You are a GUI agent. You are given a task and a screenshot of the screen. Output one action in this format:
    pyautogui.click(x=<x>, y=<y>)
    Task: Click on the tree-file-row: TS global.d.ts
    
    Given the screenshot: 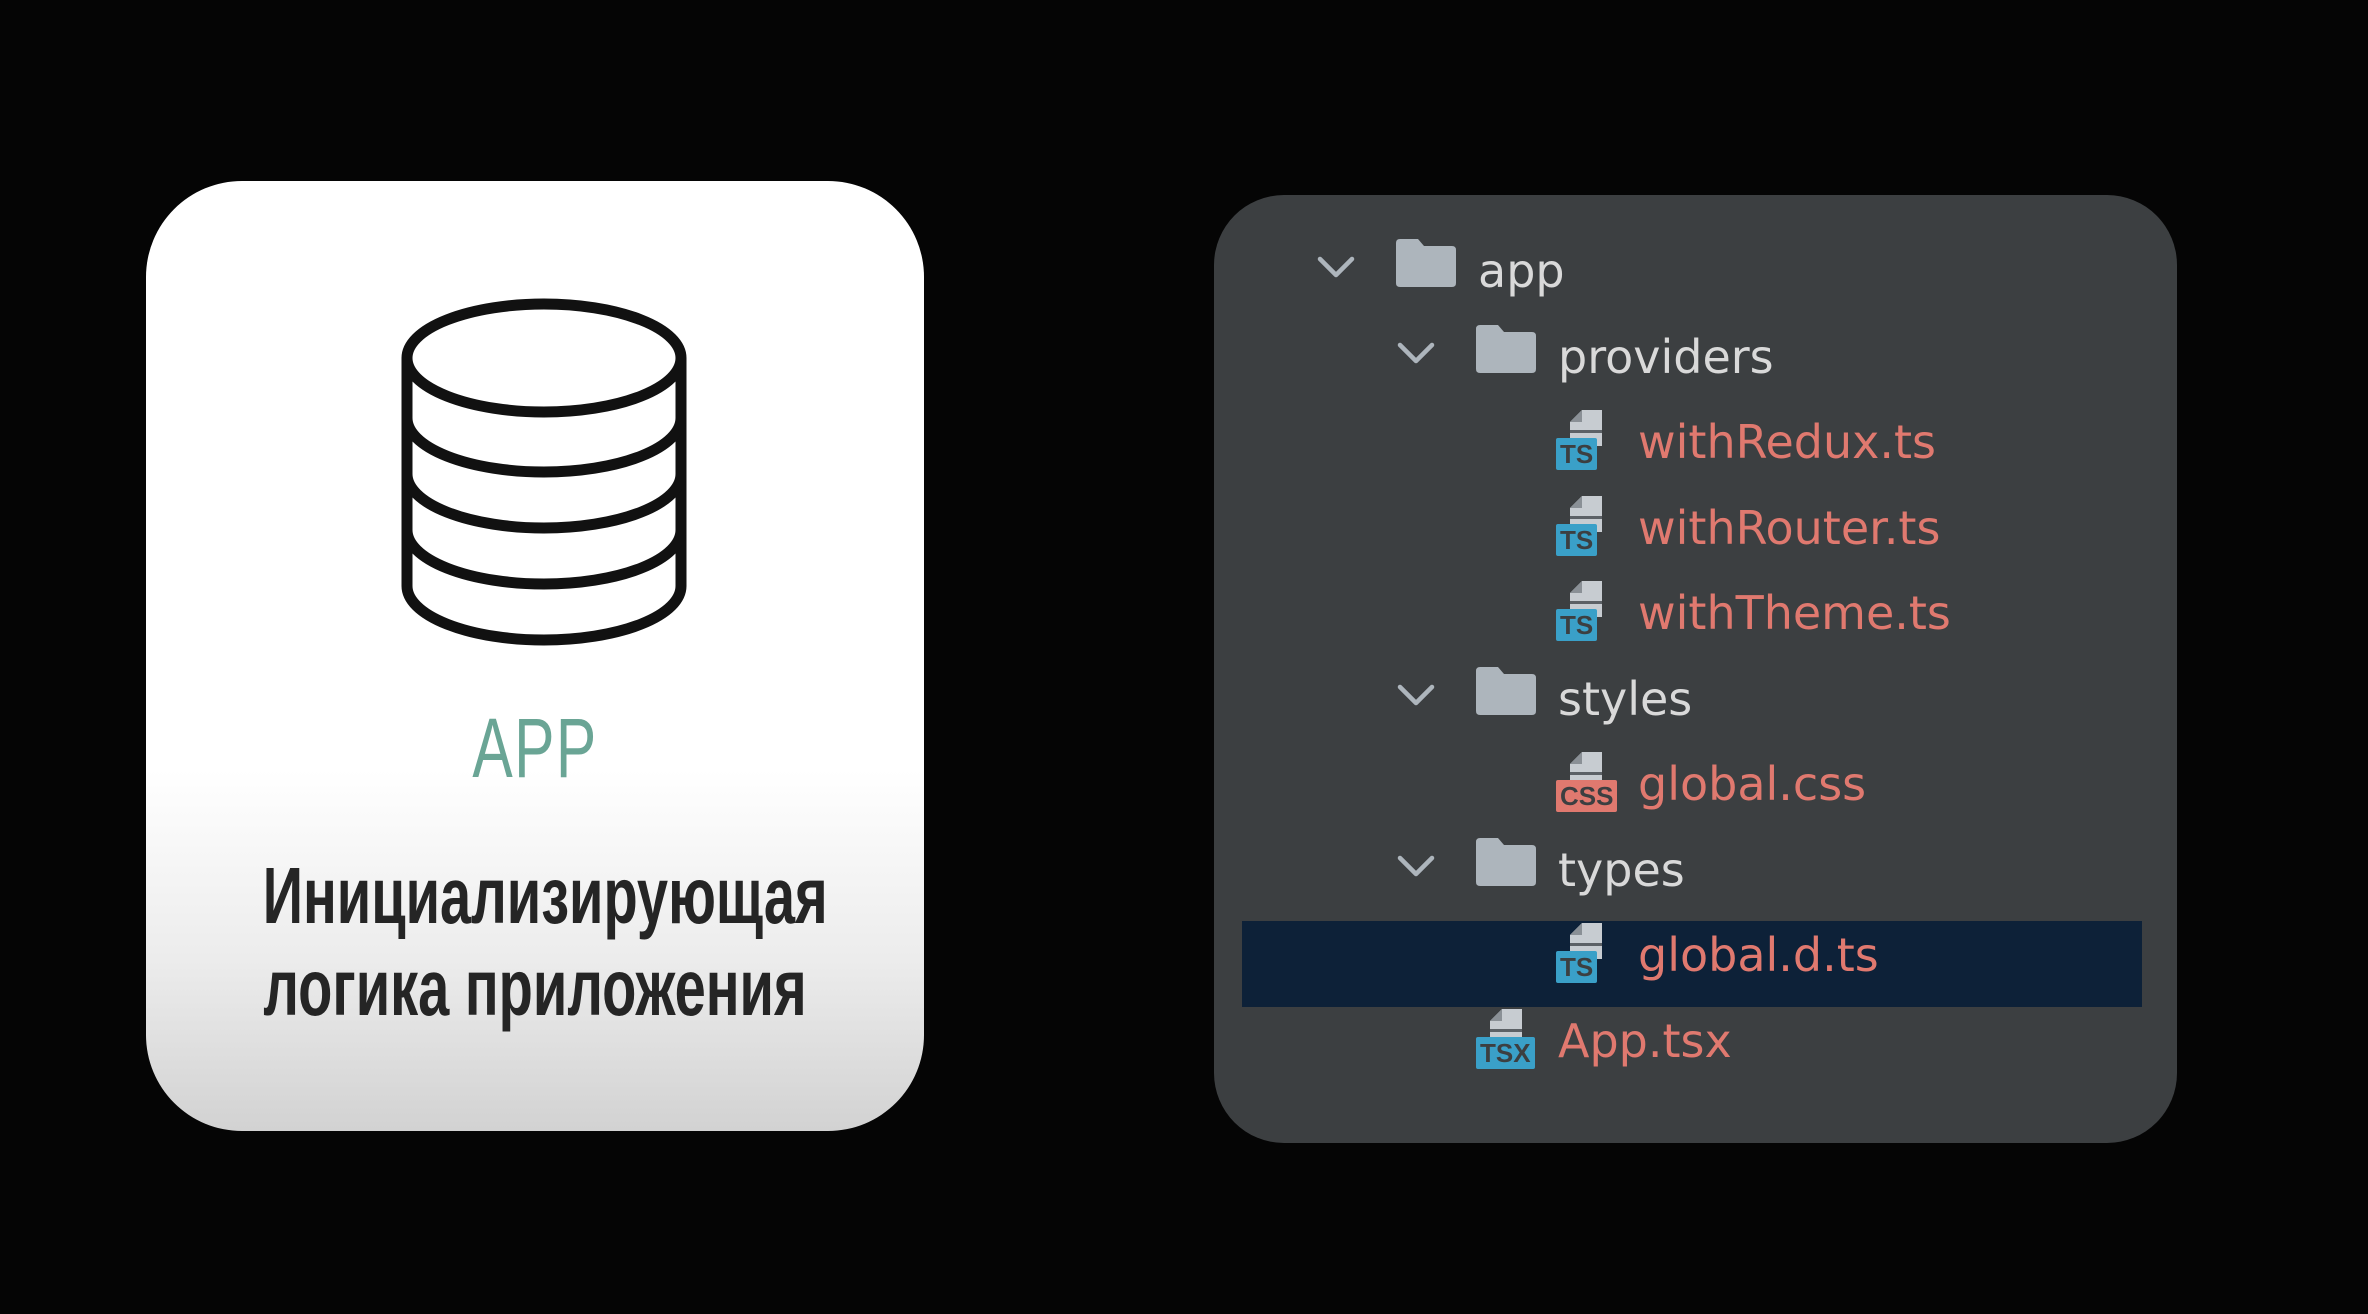 What is the action you would take?
    pyautogui.click(x=1692, y=964)
    